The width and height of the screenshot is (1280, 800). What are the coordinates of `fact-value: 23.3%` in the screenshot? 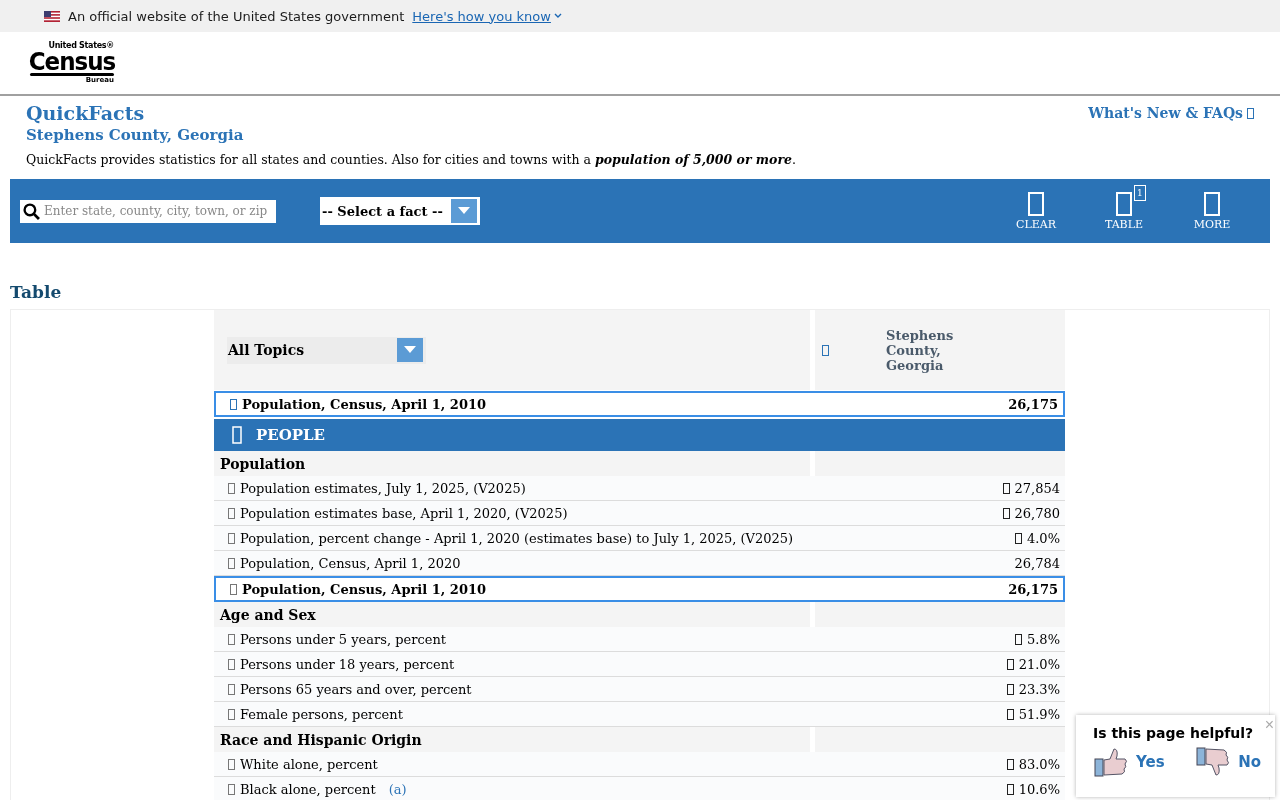 It's located at (1039, 689).